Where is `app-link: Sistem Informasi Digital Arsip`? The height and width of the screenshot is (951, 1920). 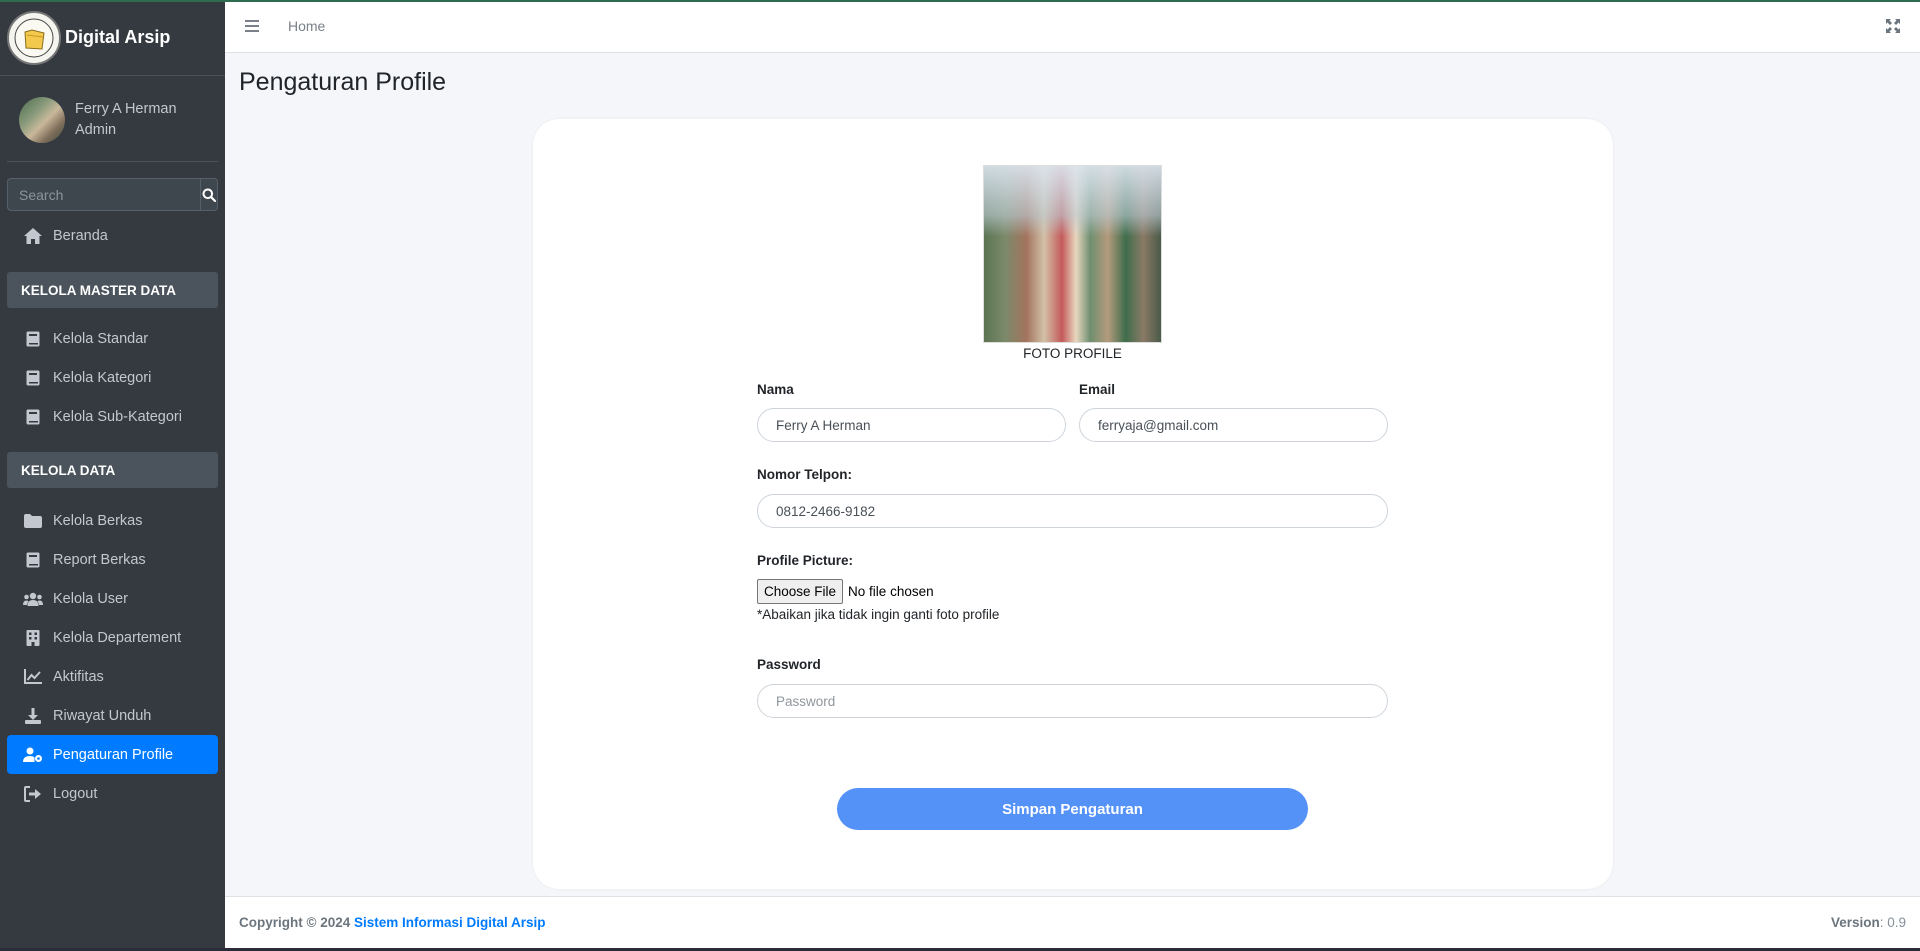 app-link: Sistem Informasi Digital Arsip is located at coordinates (450, 922).